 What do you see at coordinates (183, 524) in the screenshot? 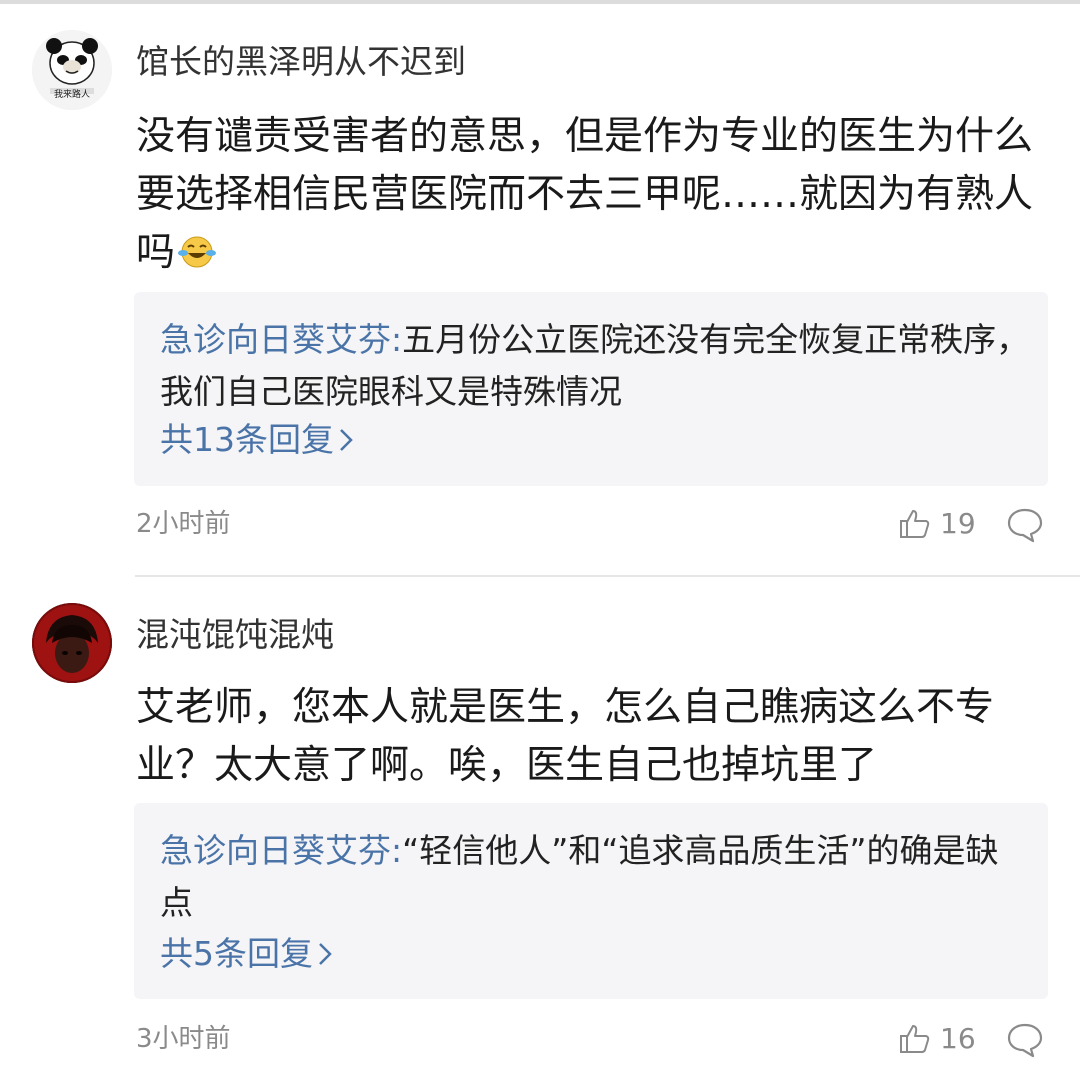
I see `comment-time: 2小时前` at bounding box center [183, 524].